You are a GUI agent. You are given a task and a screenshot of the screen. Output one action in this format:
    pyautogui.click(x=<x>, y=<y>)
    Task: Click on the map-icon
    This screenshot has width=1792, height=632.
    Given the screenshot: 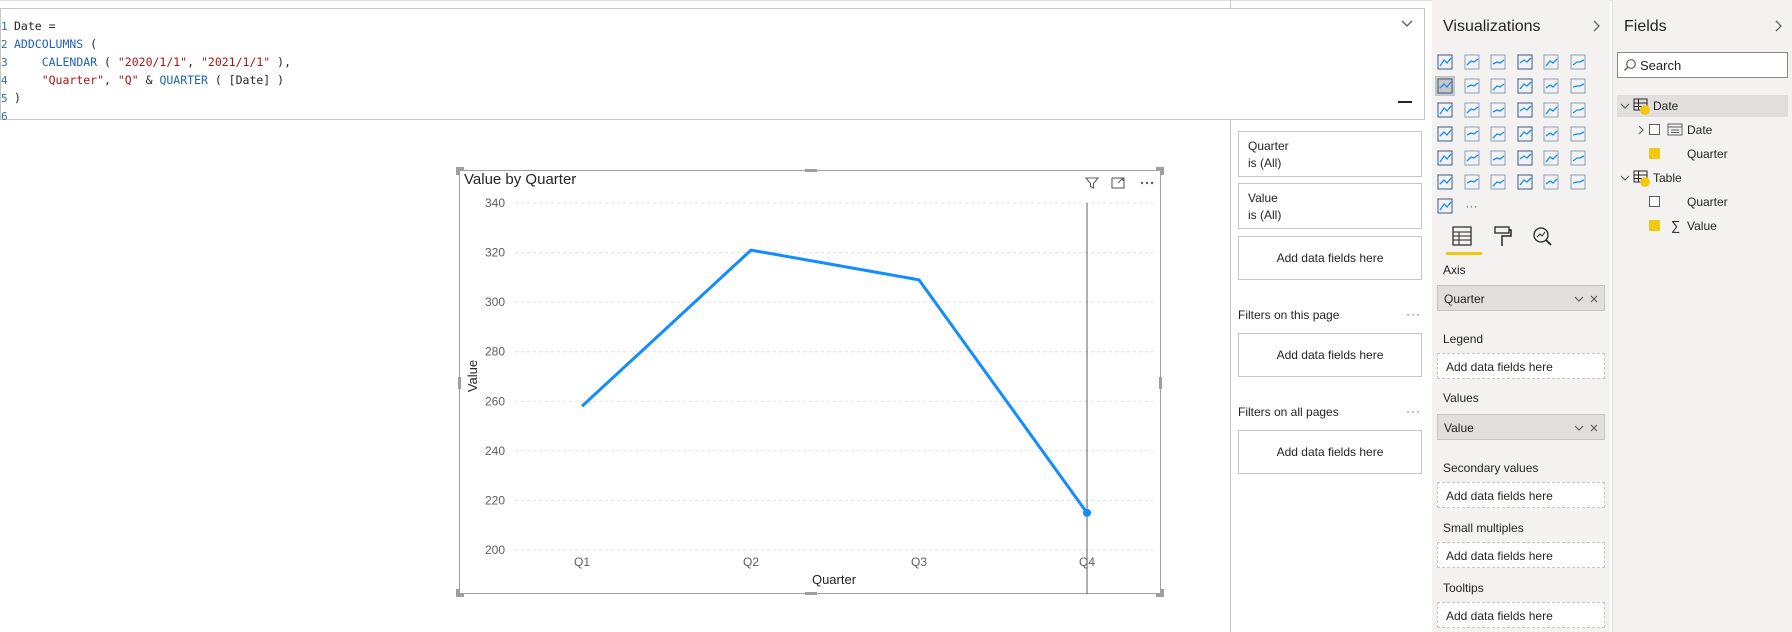 What is the action you would take?
    pyautogui.click(x=1445, y=134)
    